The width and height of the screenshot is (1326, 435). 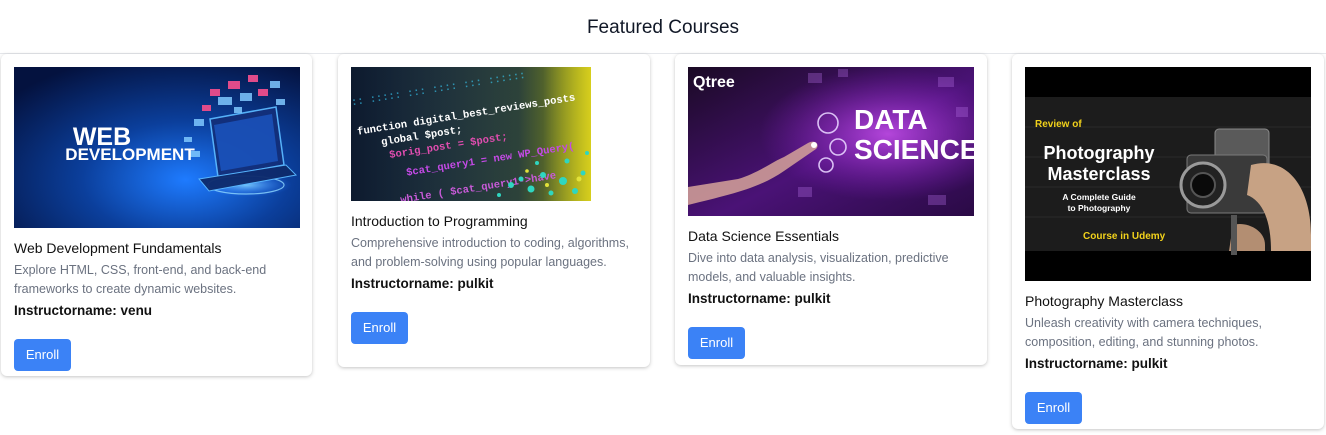 I want to click on course-image-data-science: Qtree DATA SCIENCE, so click(x=831, y=141).